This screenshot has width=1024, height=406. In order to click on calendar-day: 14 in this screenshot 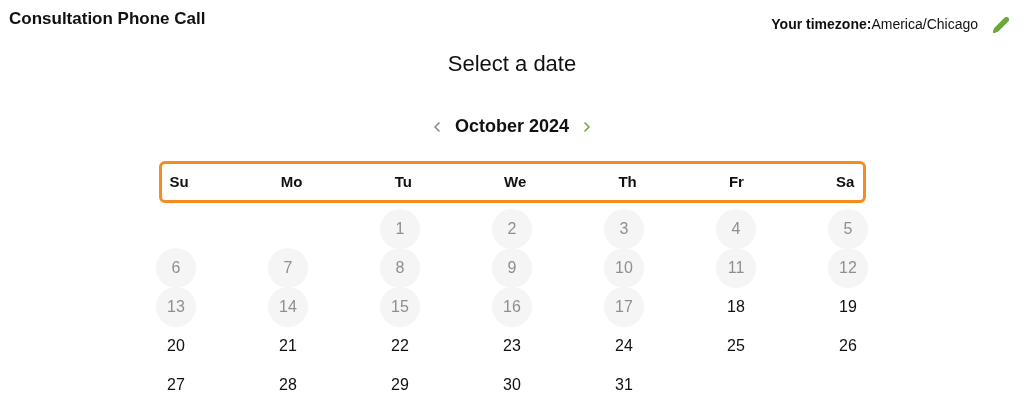, I will do `click(288, 307)`.